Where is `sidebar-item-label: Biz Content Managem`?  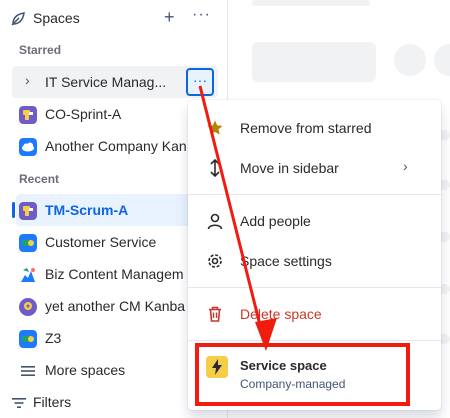
sidebar-item-label: Biz Content Managem is located at coordinates (114, 274).